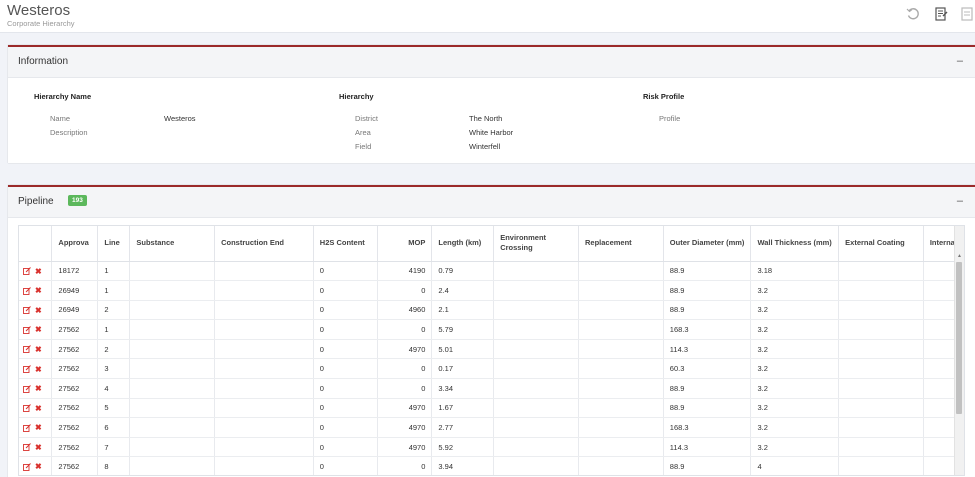 The image size is (975, 477). Describe the element at coordinates (491, 271) in the screenshot. I see `table-row: ✖ 18172 1 0 4190 0.79 88.9 3.18` at that location.